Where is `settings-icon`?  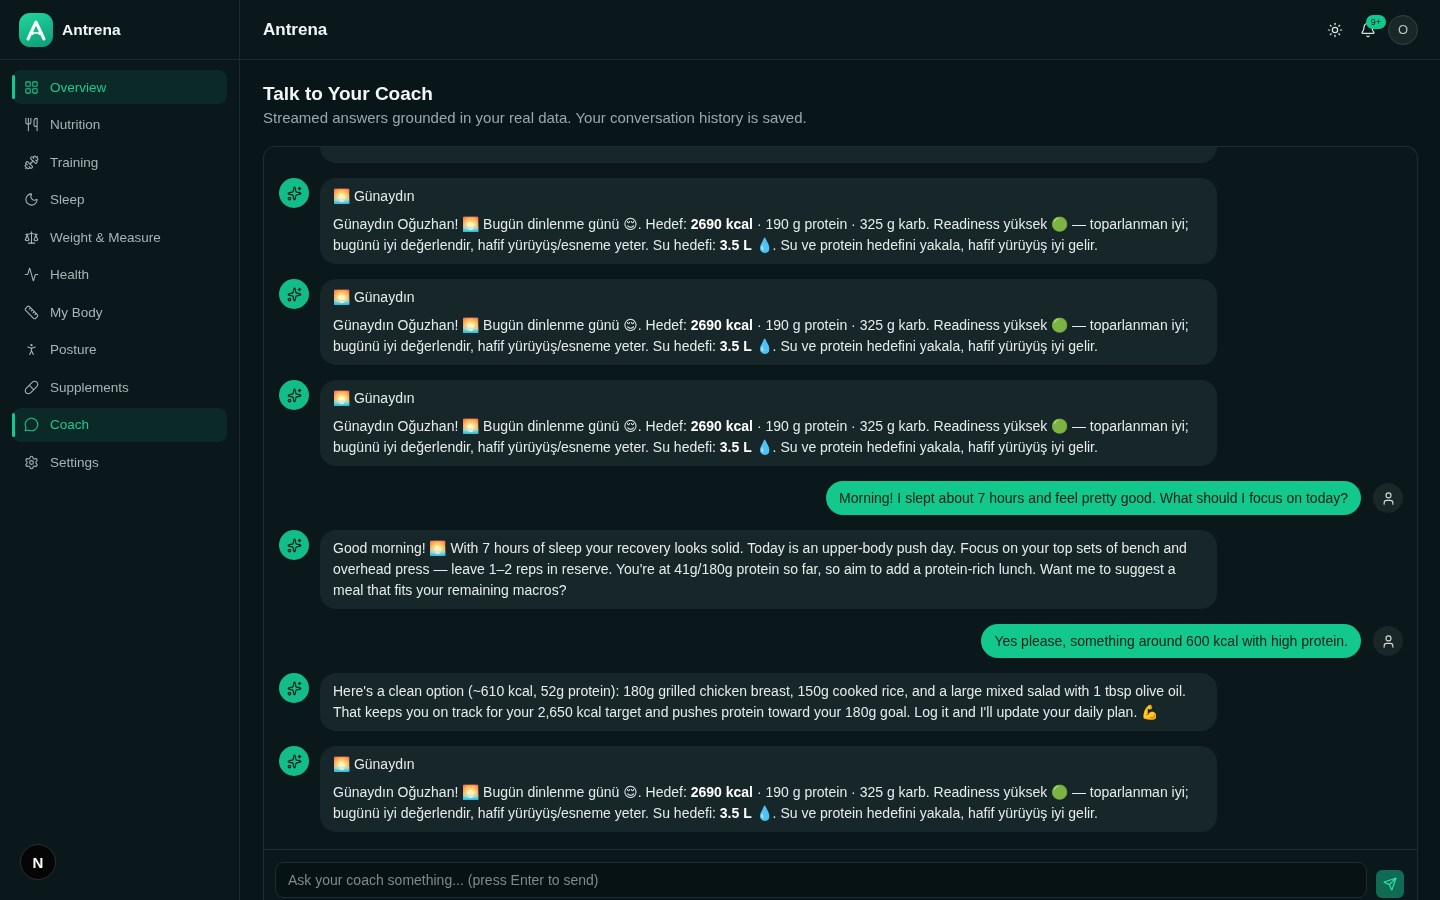 settings-icon is located at coordinates (31, 462).